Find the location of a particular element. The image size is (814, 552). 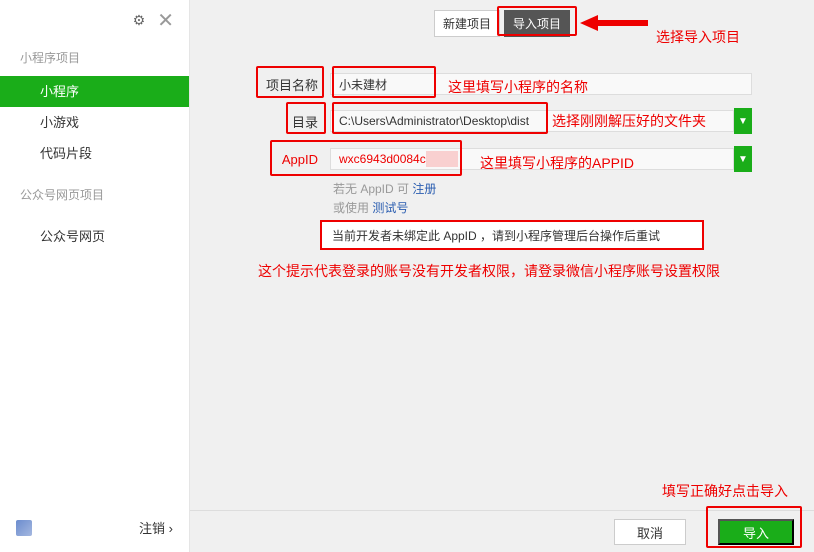

hint-no-appid: 若无 AppID 可 注册 is located at coordinates (385, 189).